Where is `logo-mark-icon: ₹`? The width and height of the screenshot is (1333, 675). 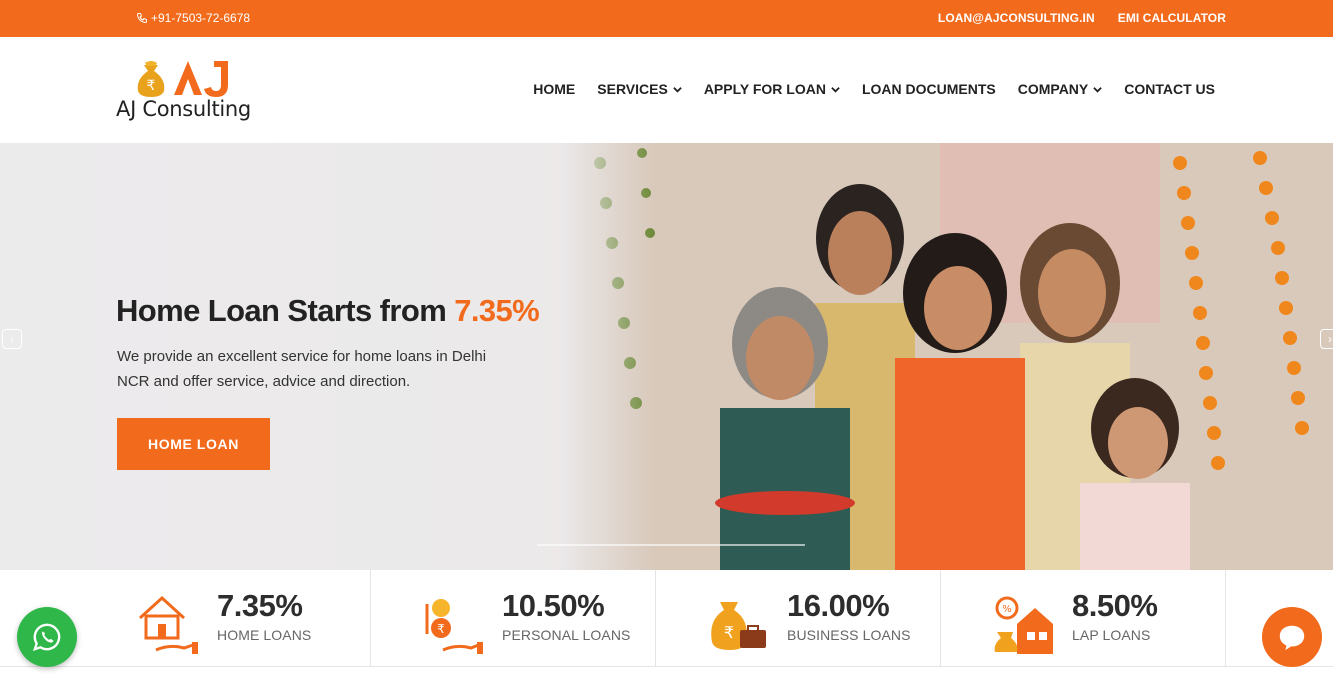
logo-mark-icon: ₹ is located at coordinates (182, 79).